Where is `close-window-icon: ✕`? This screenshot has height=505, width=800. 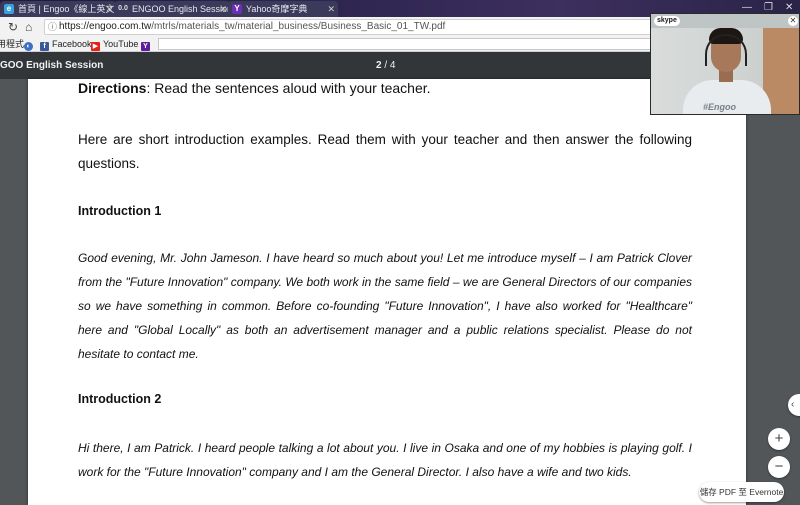
close-window-icon: ✕ is located at coordinates (789, 7).